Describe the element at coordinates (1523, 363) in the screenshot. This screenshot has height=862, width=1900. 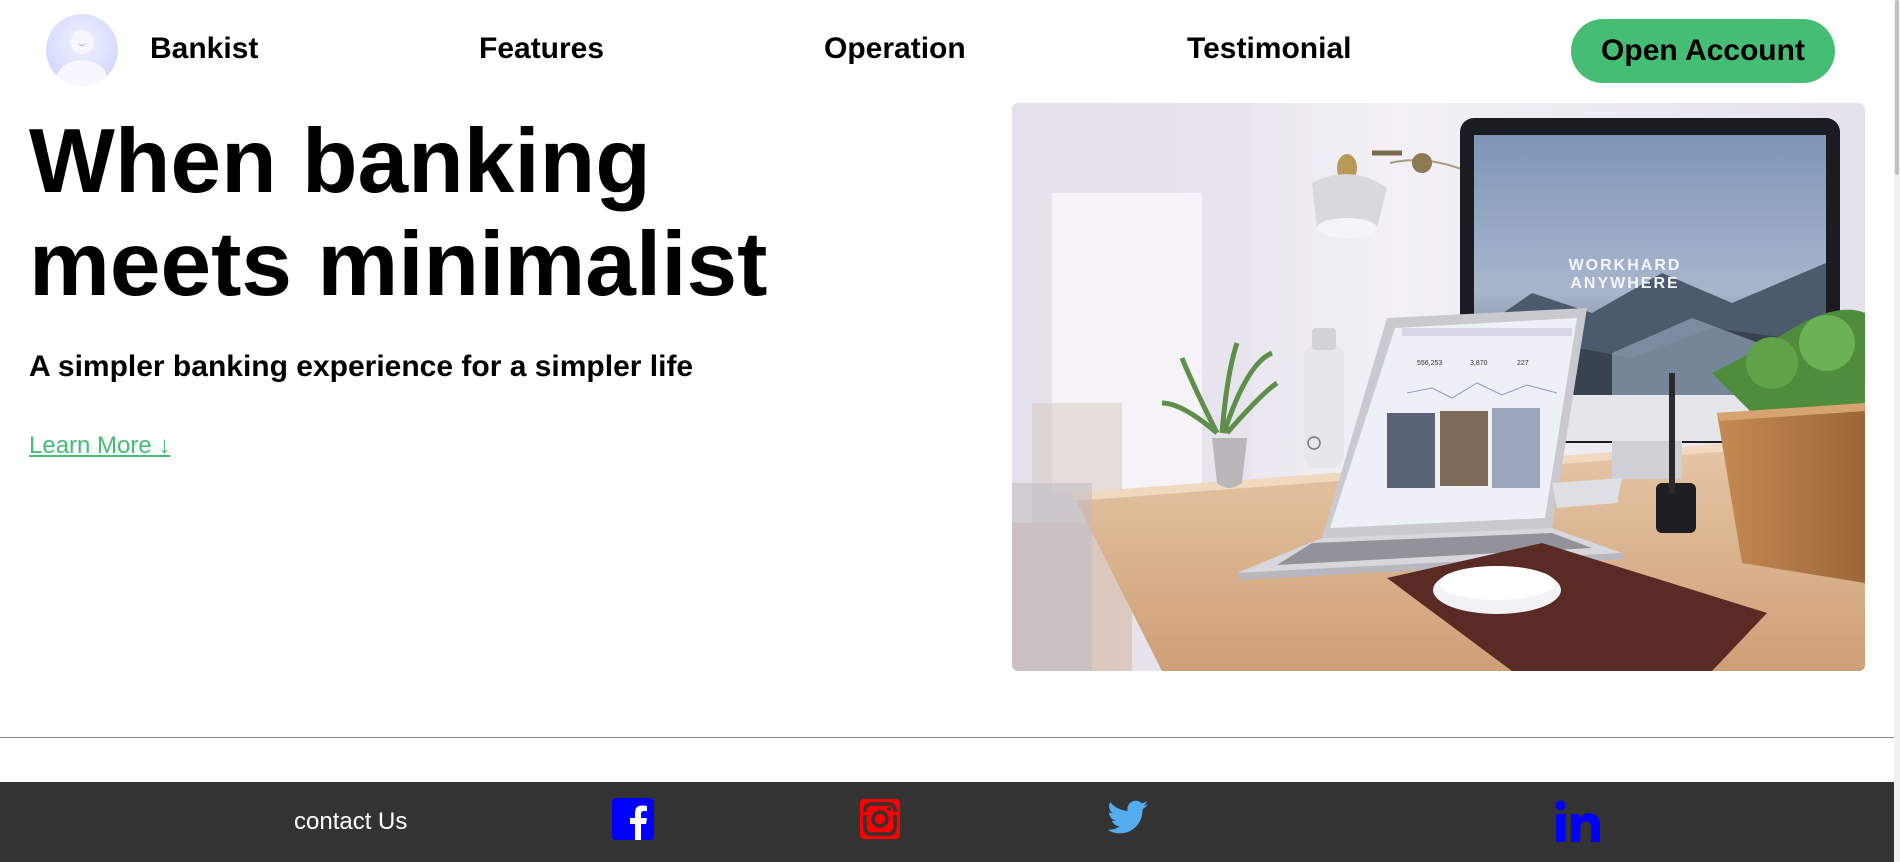
I see `laptop-stat-3: 227` at that location.